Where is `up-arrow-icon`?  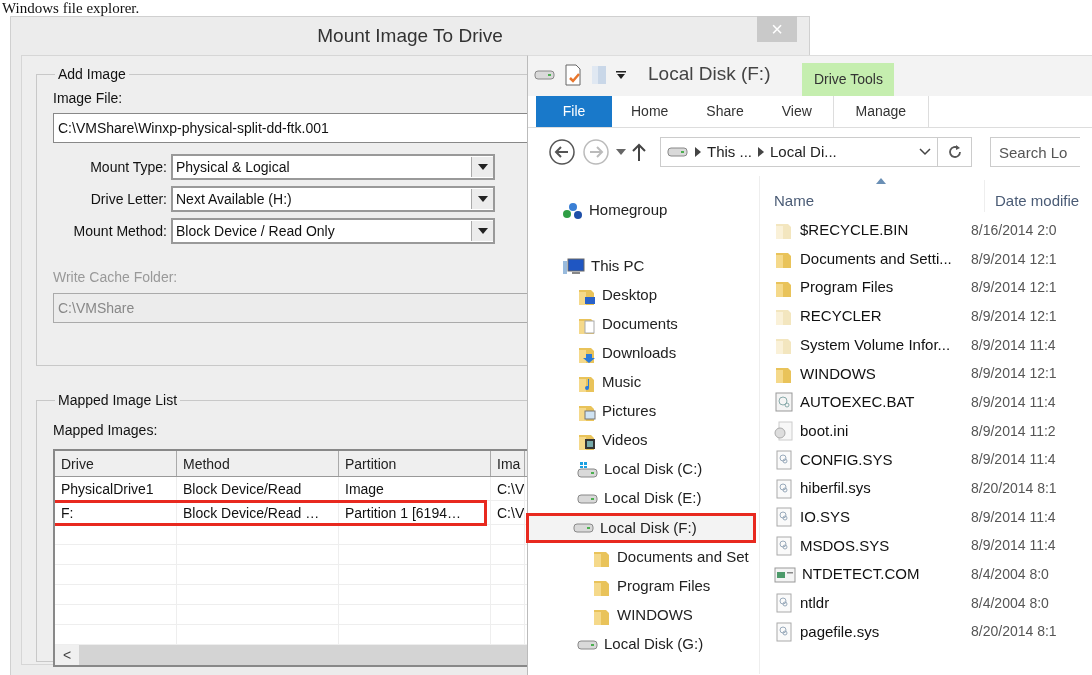 up-arrow-icon is located at coordinates (639, 152).